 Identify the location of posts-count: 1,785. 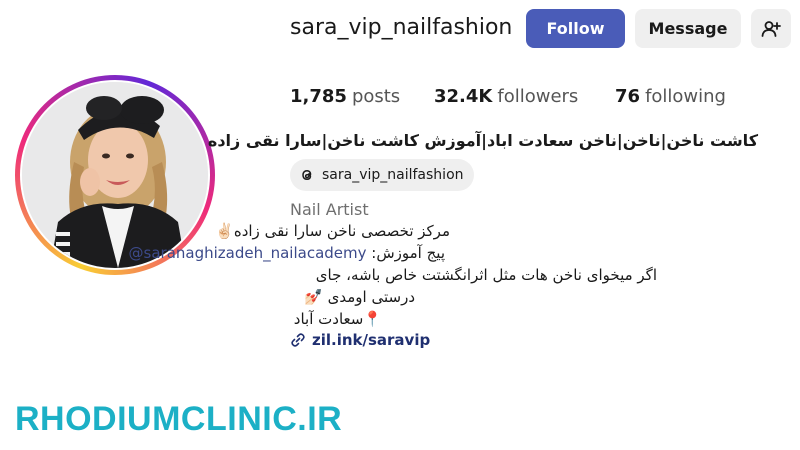
(318, 96).